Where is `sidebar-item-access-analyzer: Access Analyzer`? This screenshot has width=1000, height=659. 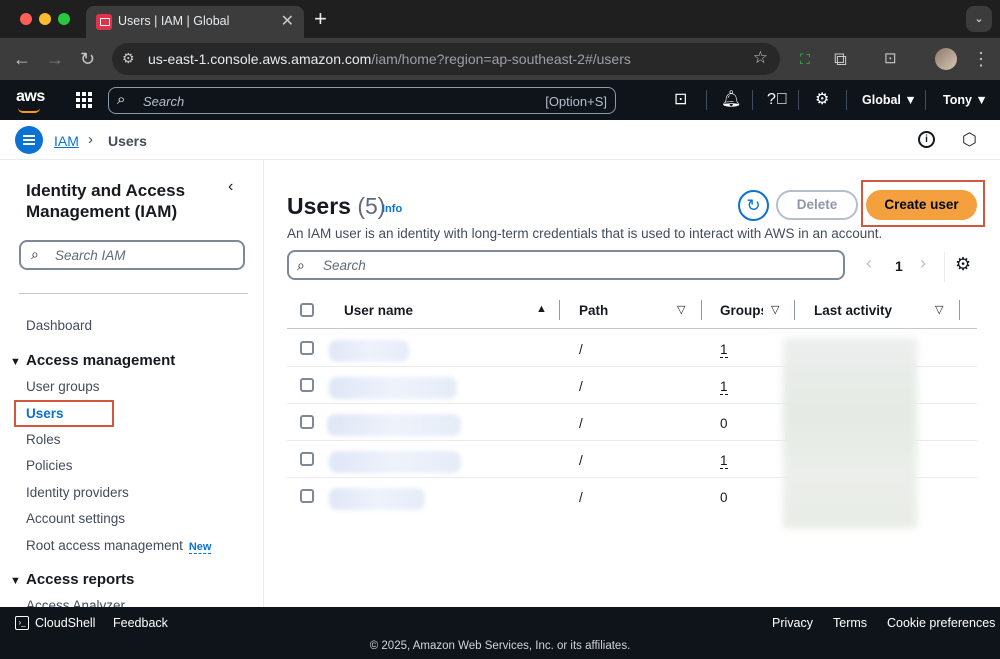 sidebar-item-access-analyzer: Access Analyzer is located at coordinates (75, 602).